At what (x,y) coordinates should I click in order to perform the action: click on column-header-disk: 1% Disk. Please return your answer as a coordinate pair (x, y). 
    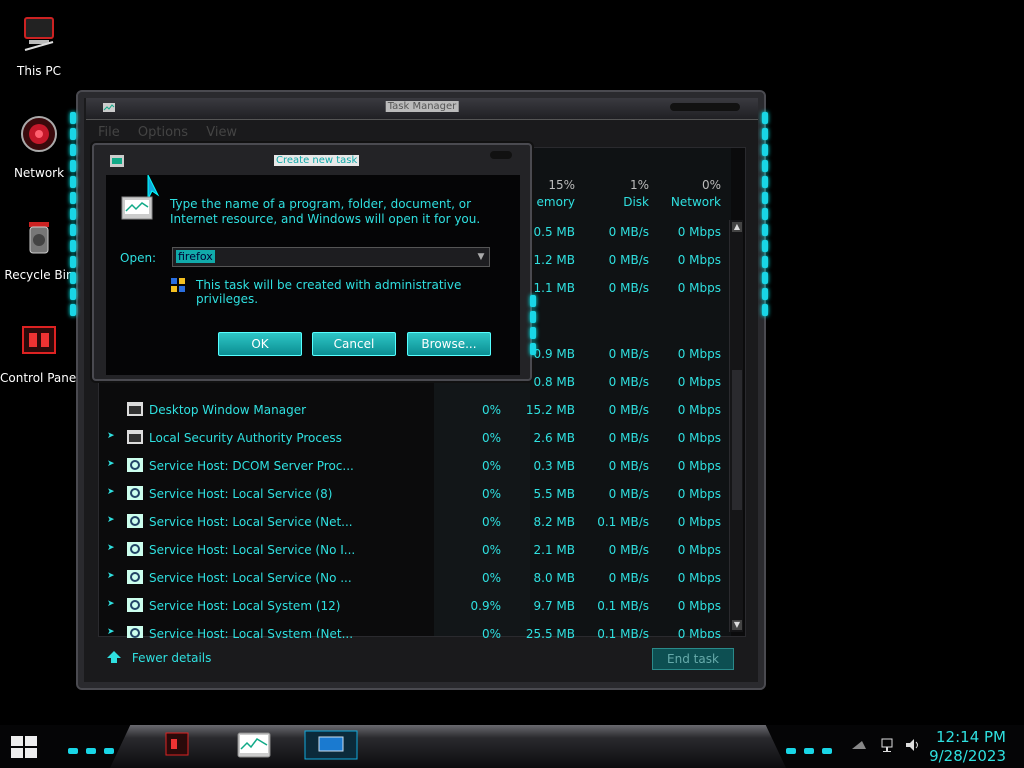
    Looking at the image, I should click on (614, 193).